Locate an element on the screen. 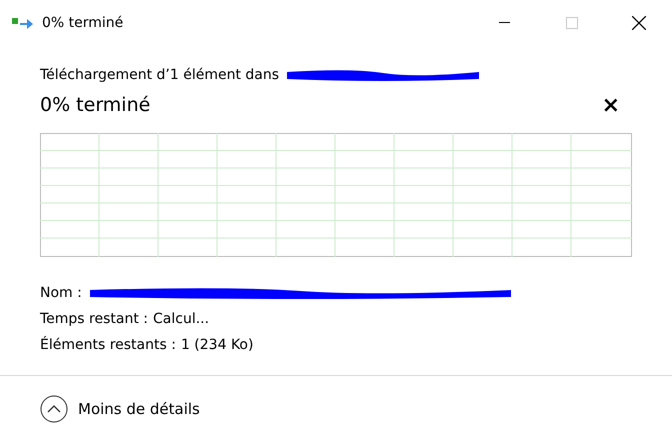  destination-text: Téléchargement d’1 élément dans is located at coordinates (160, 75).